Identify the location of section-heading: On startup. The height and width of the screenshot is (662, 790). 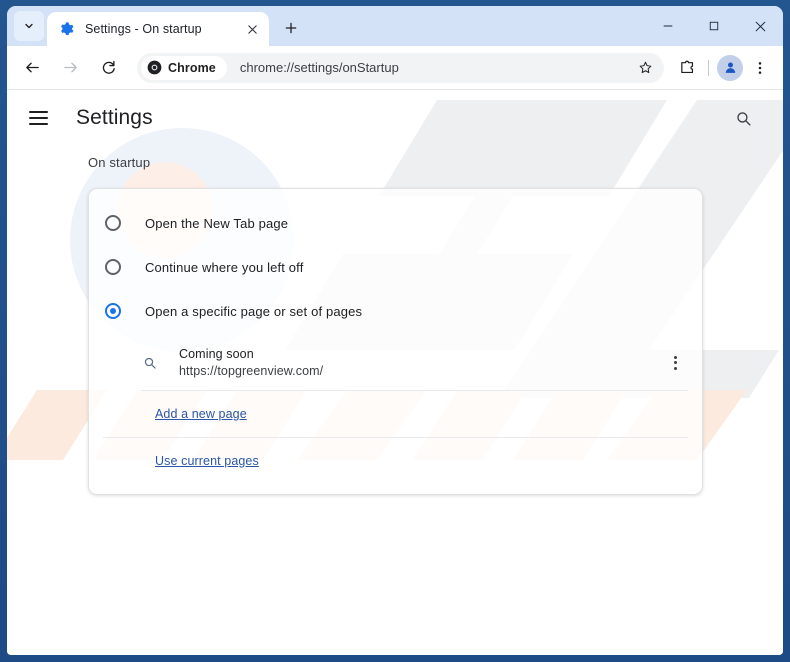
(119, 162).